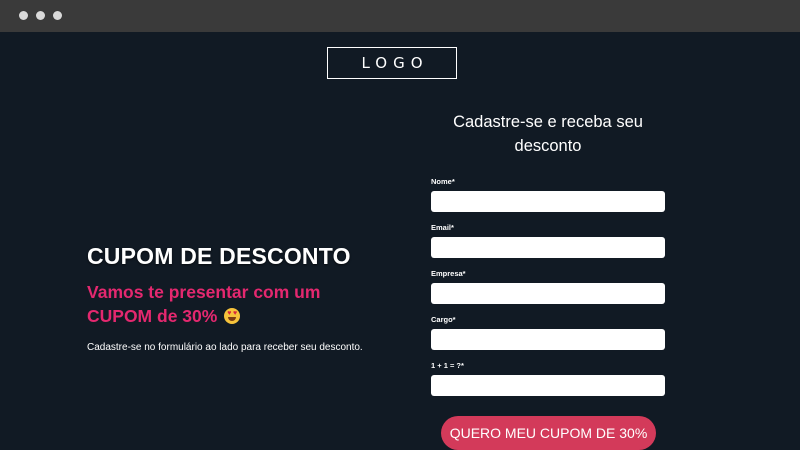 The width and height of the screenshot is (800, 450). What do you see at coordinates (548, 247) in the screenshot?
I see `email-input` at bounding box center [548, 247].